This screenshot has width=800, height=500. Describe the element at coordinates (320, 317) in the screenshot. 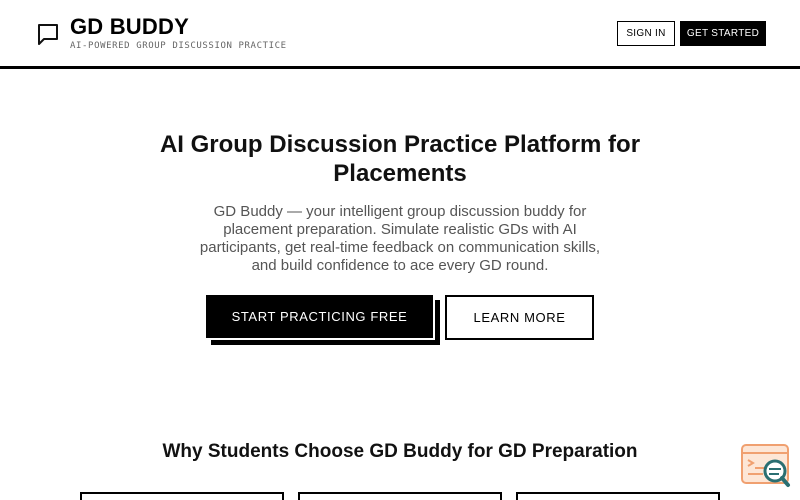

I see `start-practicing-label: START PRACTICING FREE` at that location.